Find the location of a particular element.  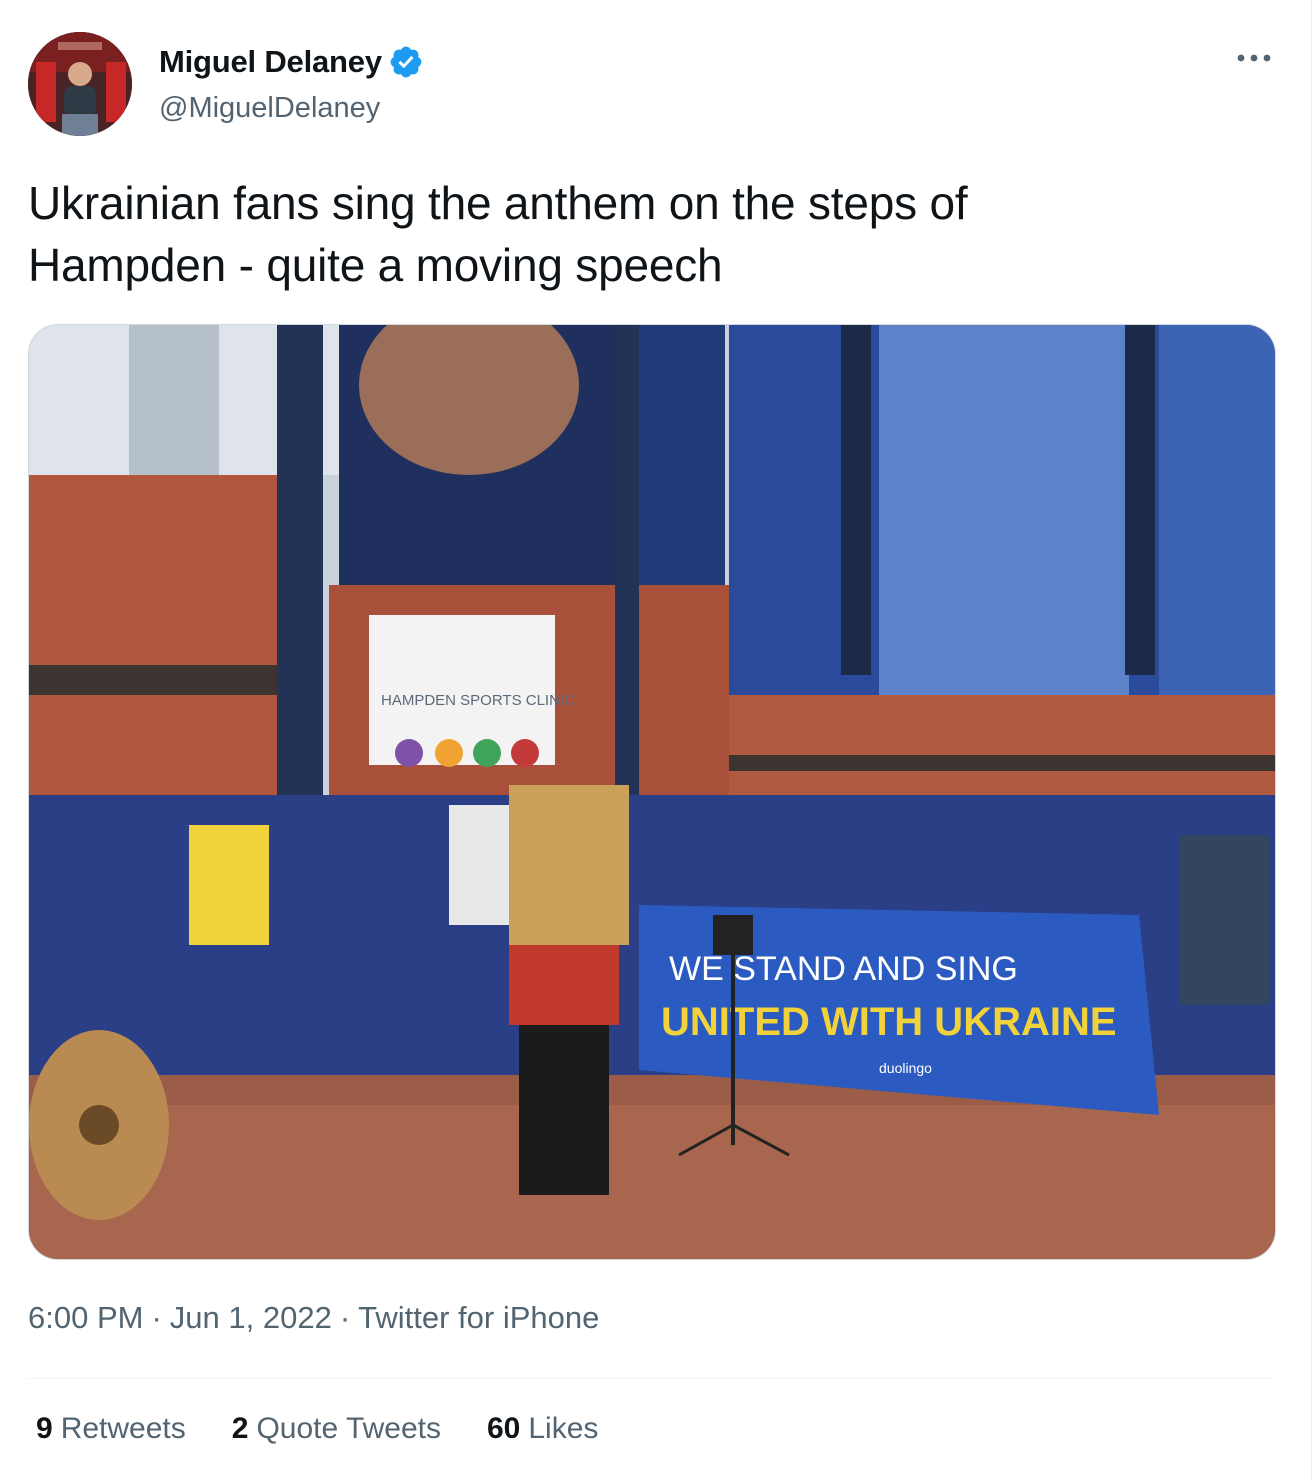

tweet-text-line-2: Hampden - quite a moving speech is located at coordinates (375, 265).